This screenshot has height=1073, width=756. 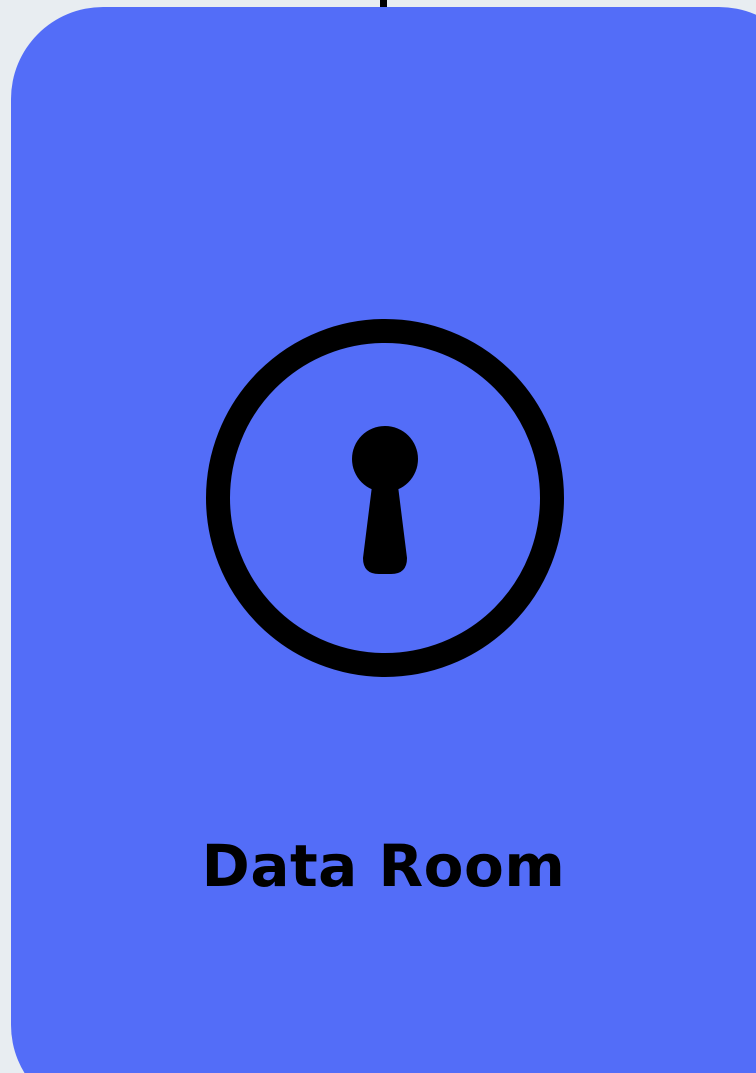 What do you see at coordinates (383, 866) in the screenshot?
I see `card-title: Data Room` at bounding box center [383, 866].